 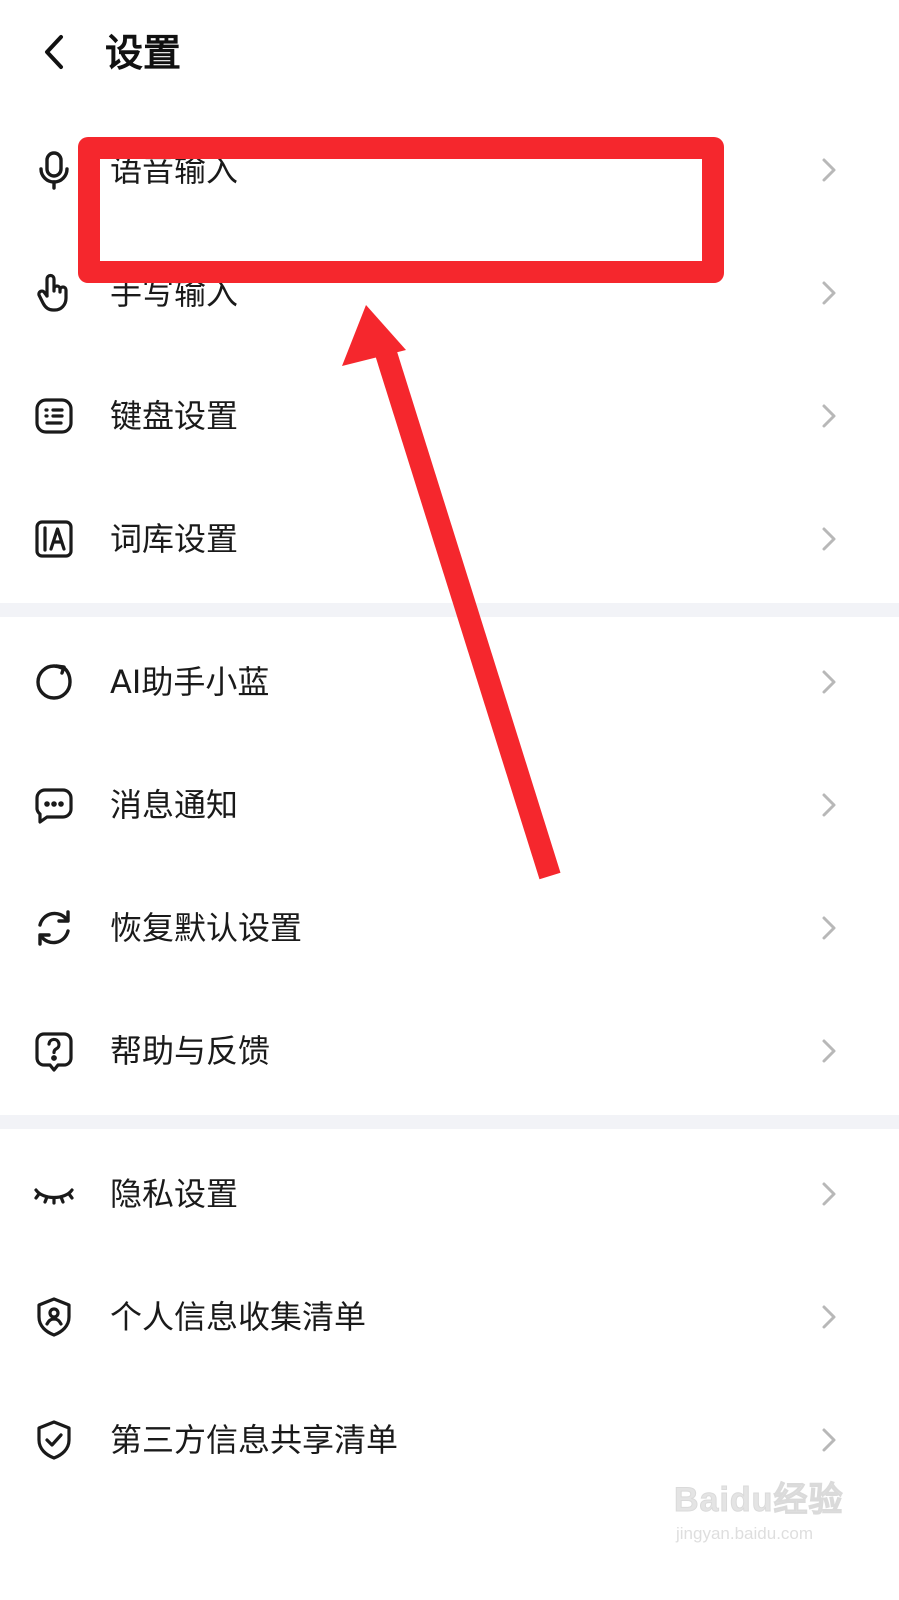 What do you see at coordinates (54, 1440) in the screenshot?
I see `shield-check-icon` at bounding box center [54, 1440].